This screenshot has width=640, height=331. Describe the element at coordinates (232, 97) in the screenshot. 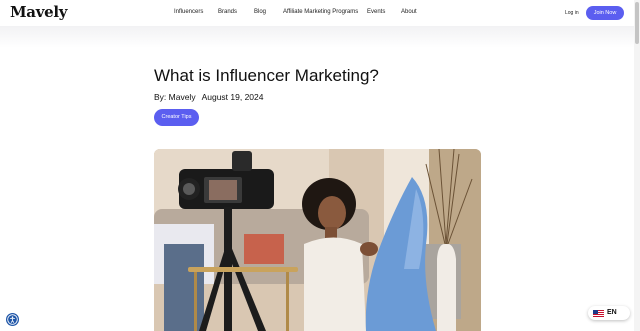

I see `article-date: August 19, 2024` at that location.